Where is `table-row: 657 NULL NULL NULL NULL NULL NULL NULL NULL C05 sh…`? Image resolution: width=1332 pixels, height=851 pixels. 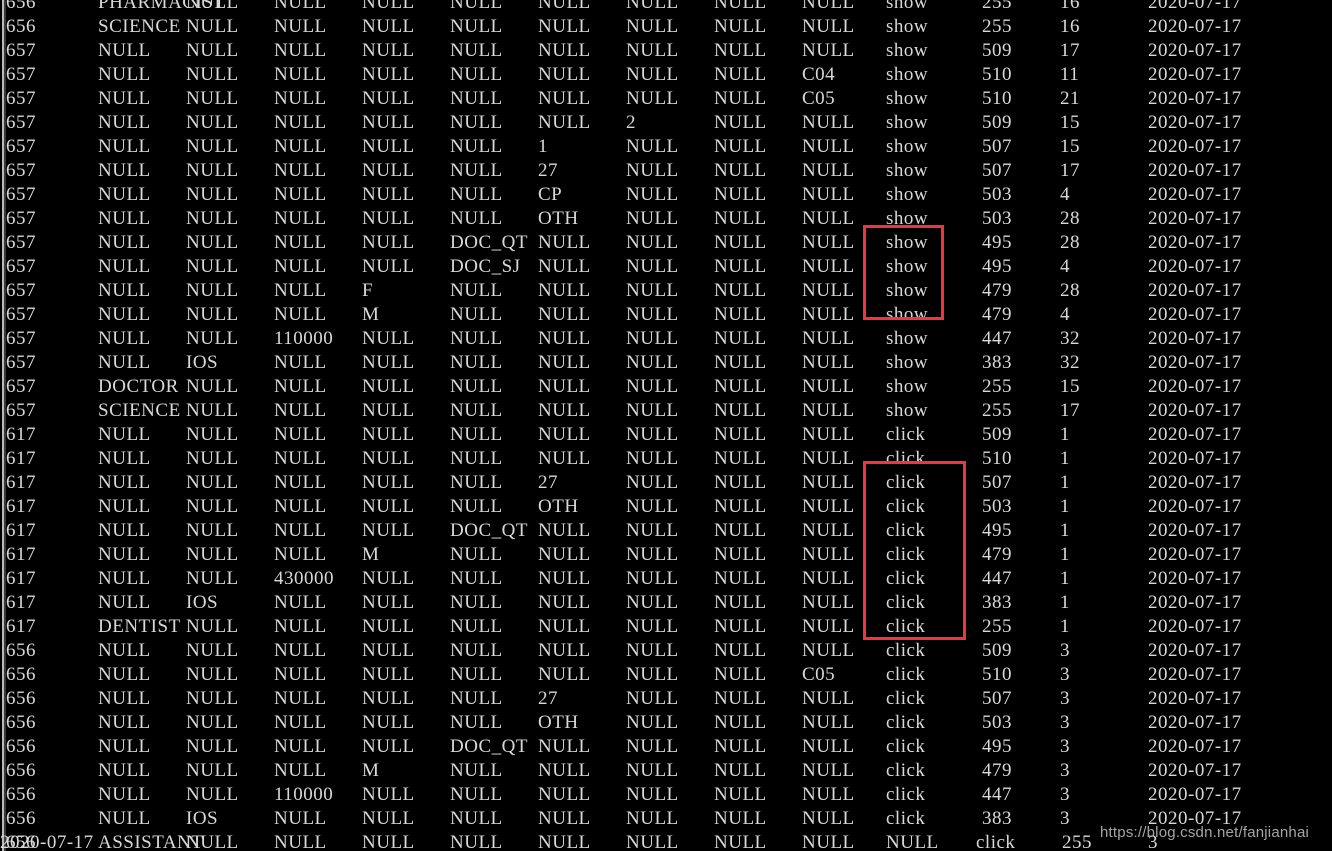 table-row: 657 NULL NULL NULL NULL NULL NULL NULL NULL C05 sh… is located at coordinates (666, 99).